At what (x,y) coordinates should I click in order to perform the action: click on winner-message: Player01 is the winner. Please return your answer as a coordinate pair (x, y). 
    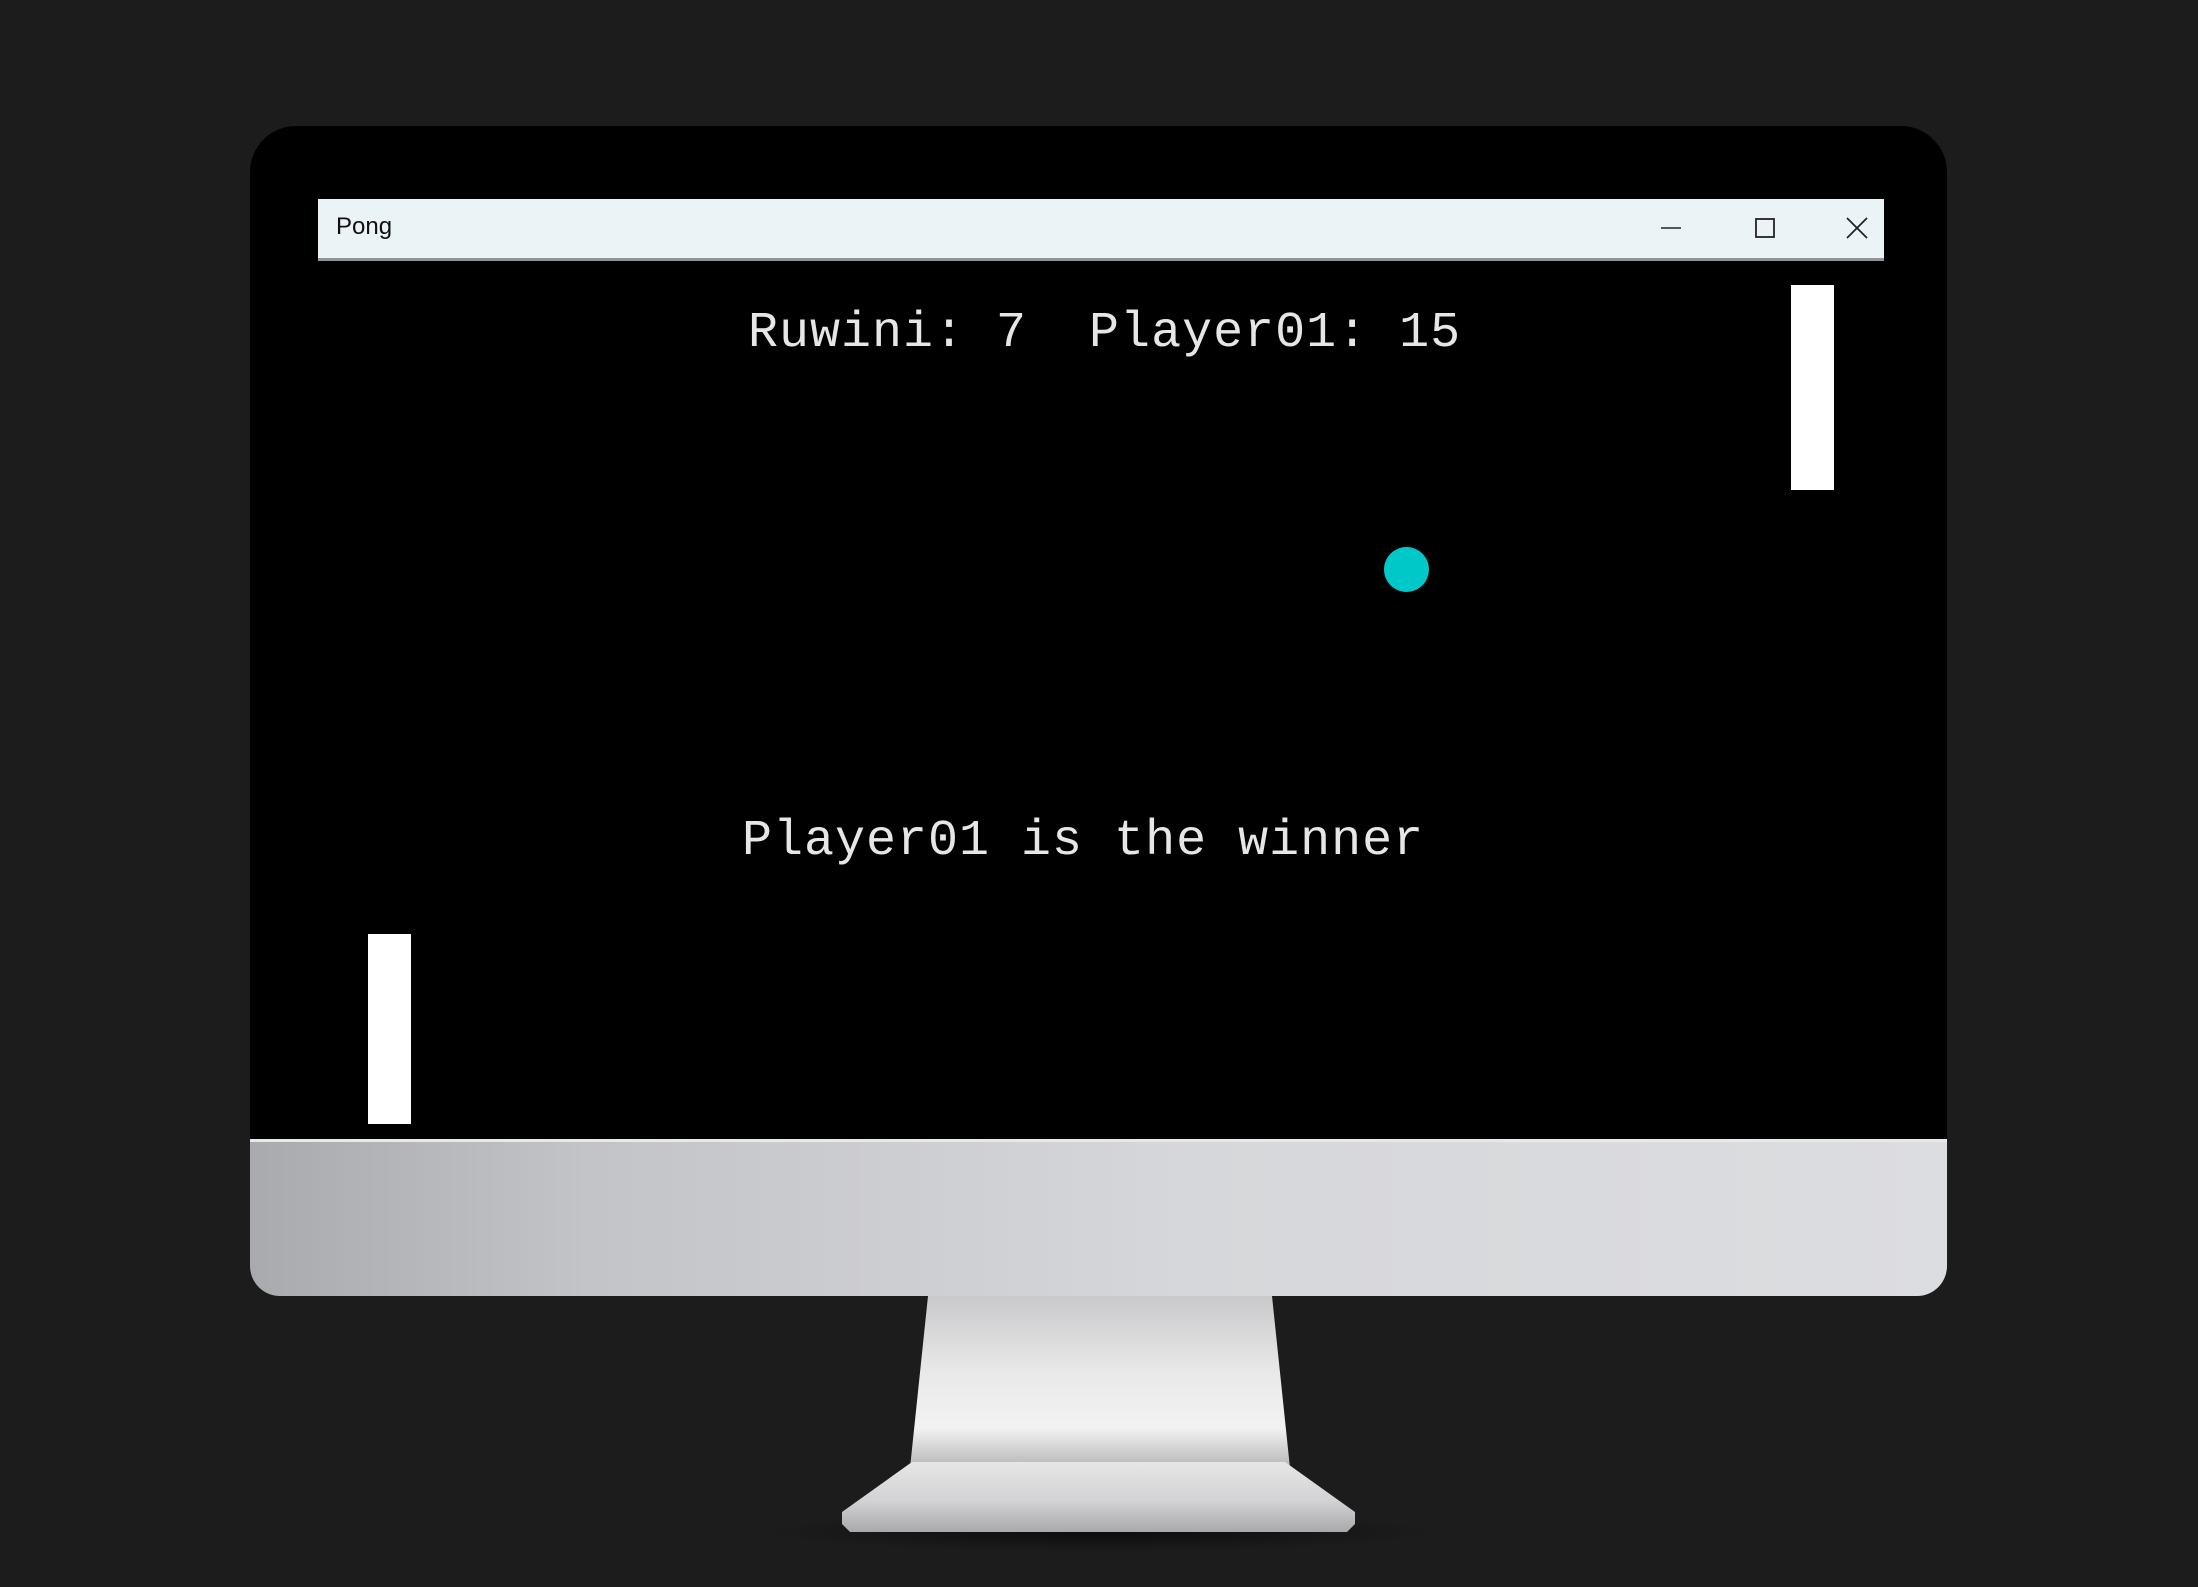
    Looking at the image, I should click on (1083, 841).